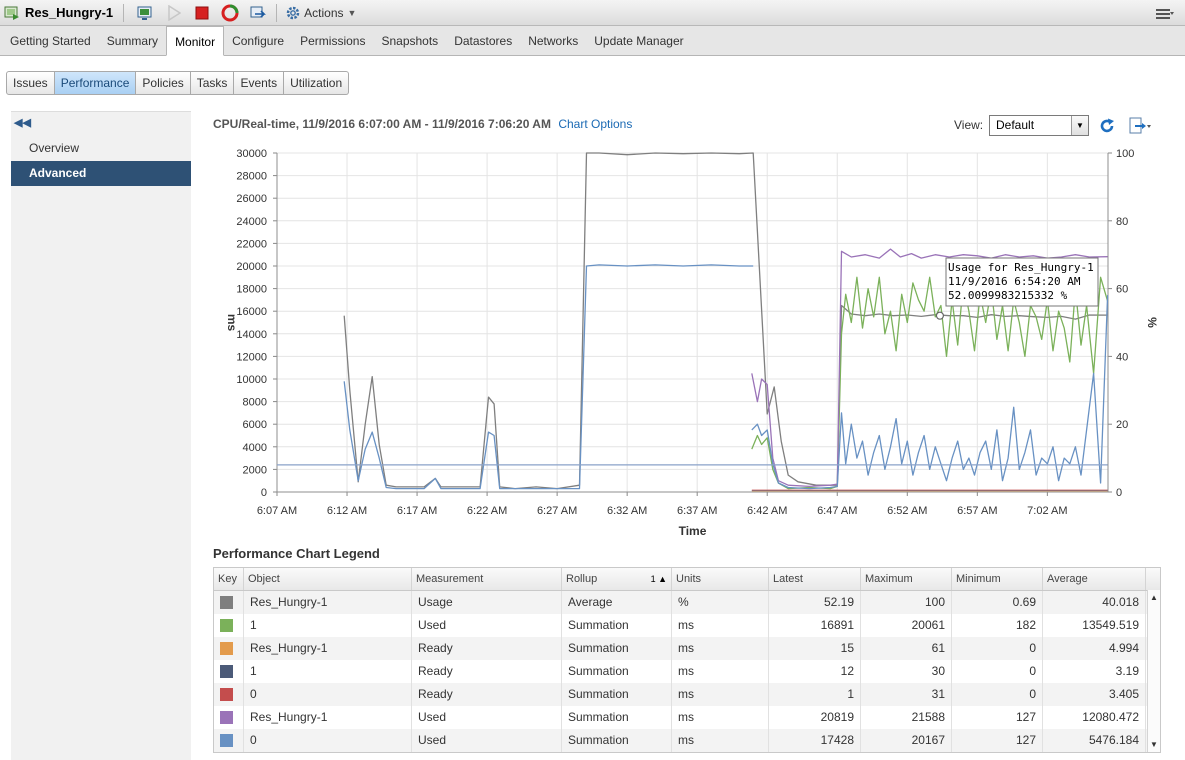 The height and width of the screenshot is (760, 1185). What do you see at coordinates (101, 148) in the screenshot?
I see `sidebar-item-overview: Overview` at bounding box center [101, 148].